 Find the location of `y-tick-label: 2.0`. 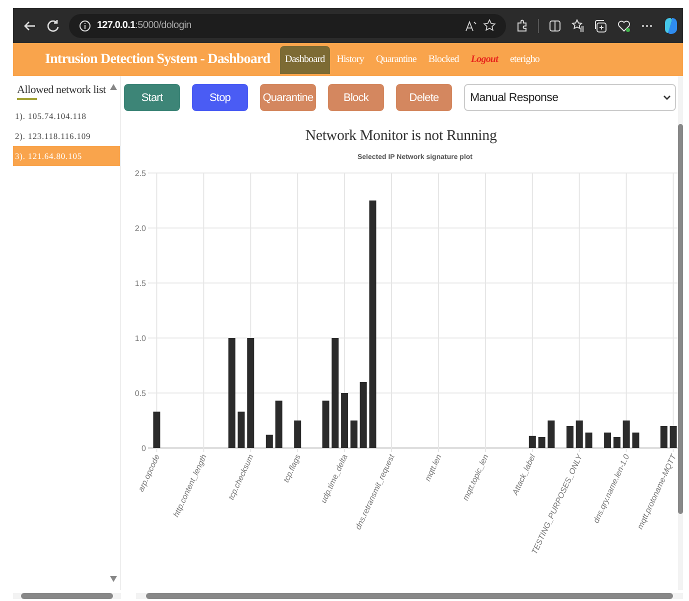

y-tick-label: 2.0 is located at coordinates (140, 228).